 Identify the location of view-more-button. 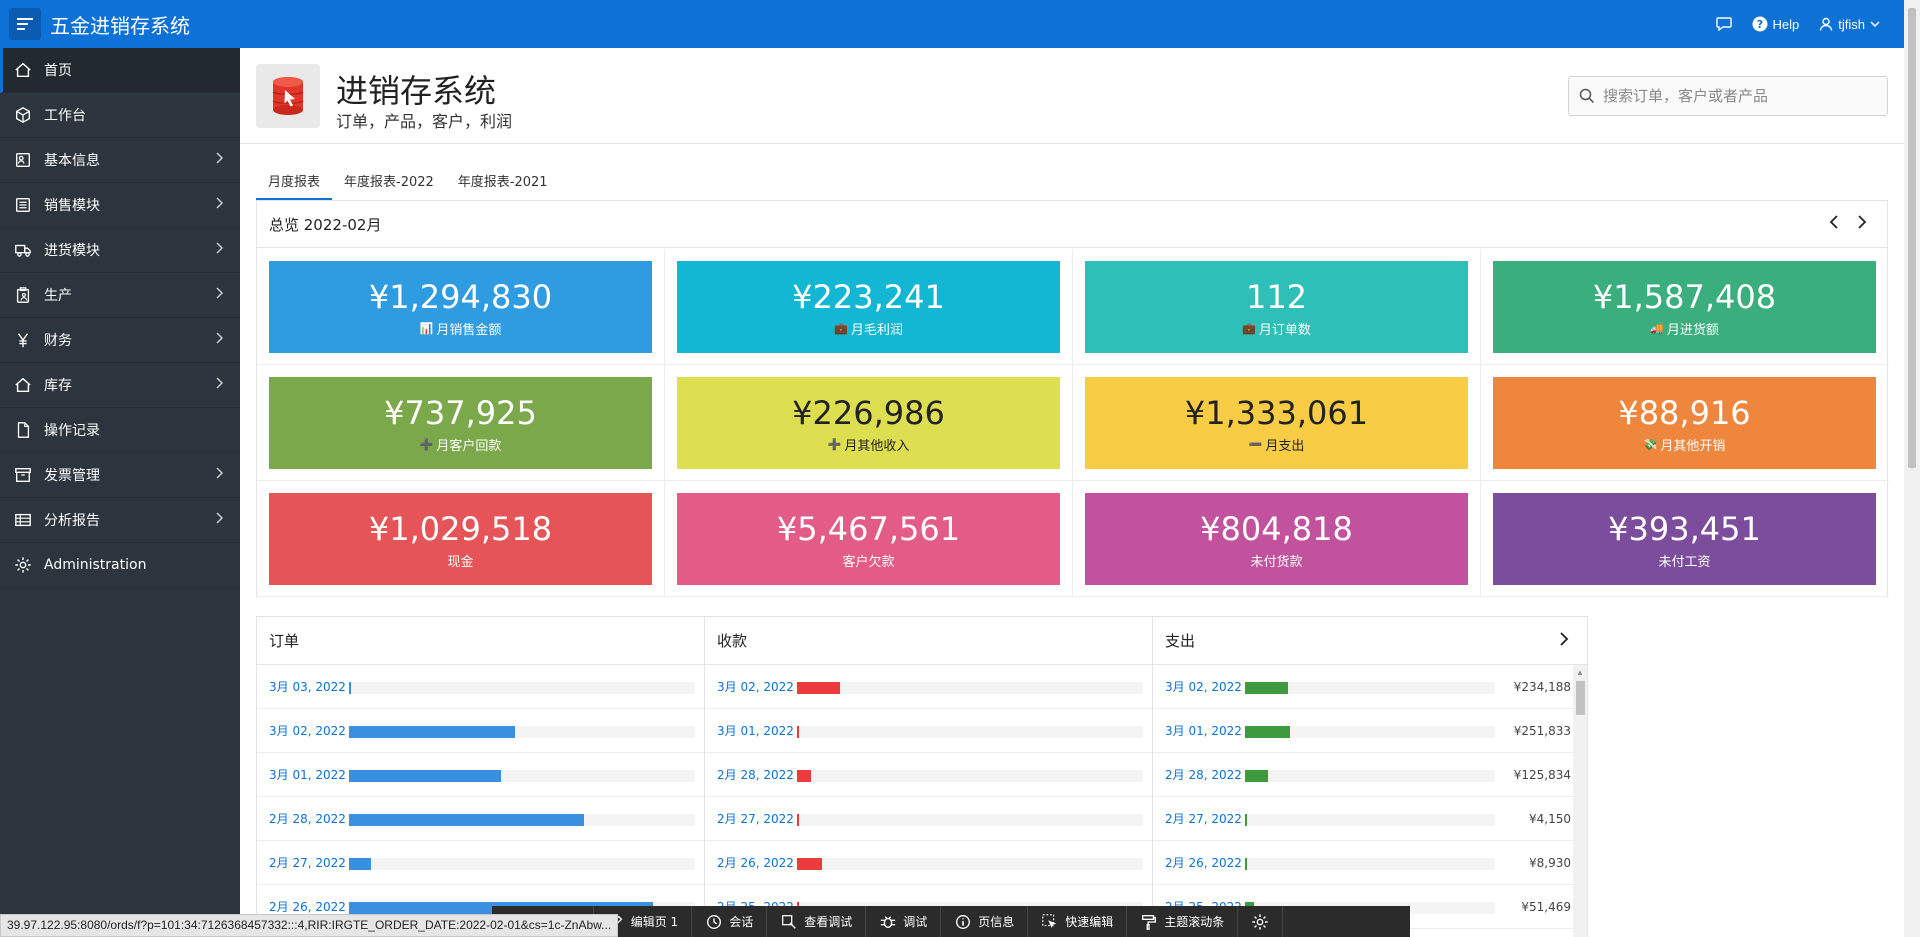
(1564, 640).